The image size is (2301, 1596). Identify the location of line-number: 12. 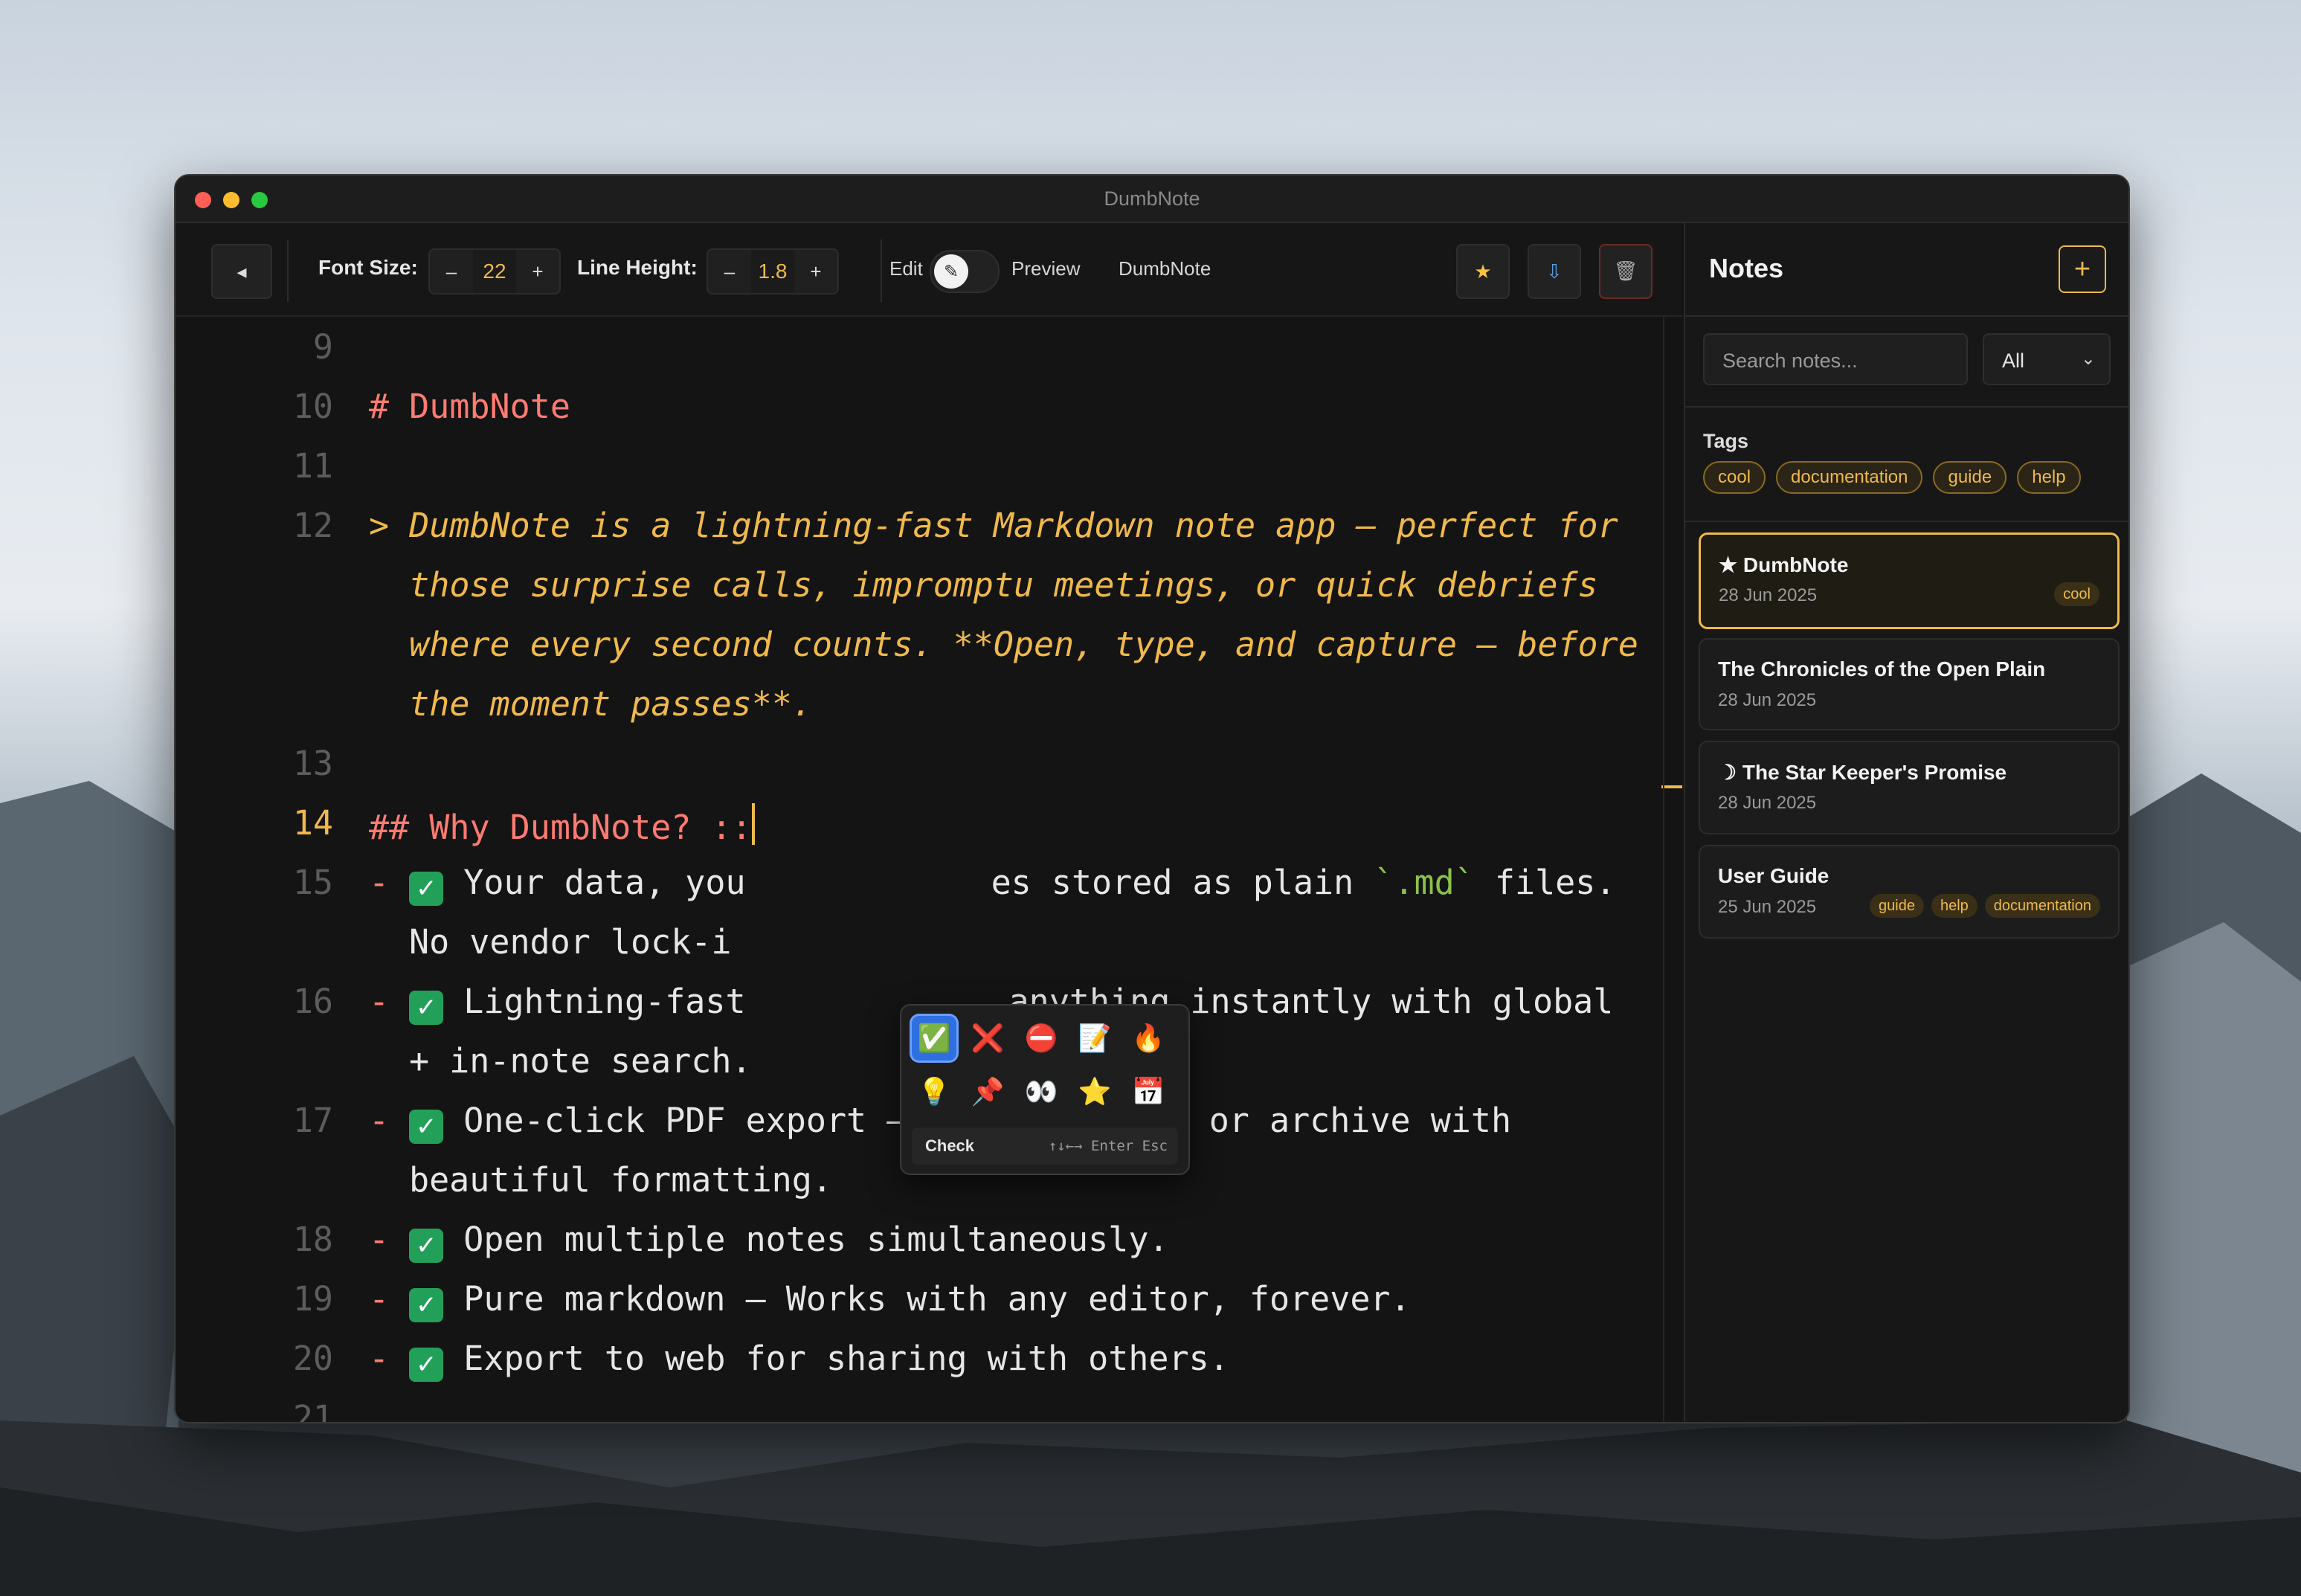
(313, 525).